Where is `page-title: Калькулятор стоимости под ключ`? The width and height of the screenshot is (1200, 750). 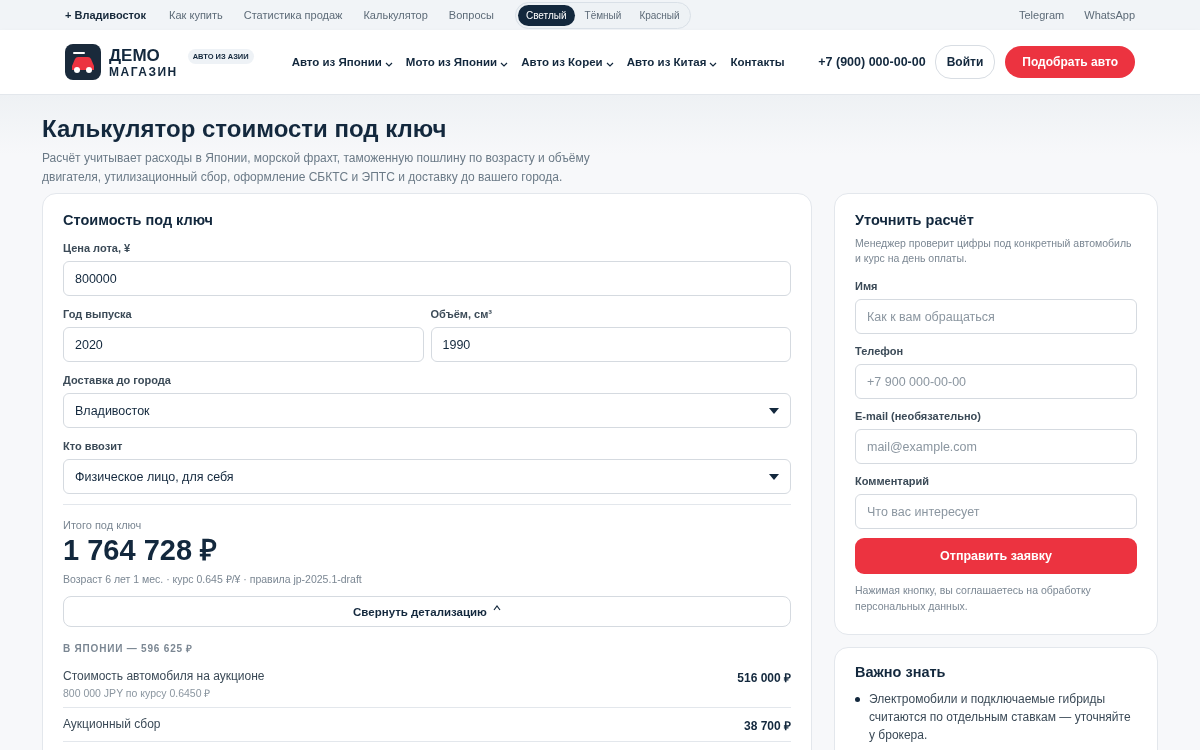
page-title: Калькулятор стоимости под ключ is located at coordinates (245, 129).